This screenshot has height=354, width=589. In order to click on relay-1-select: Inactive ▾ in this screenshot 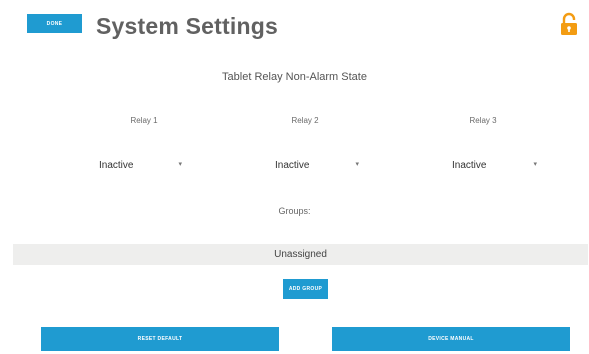, I will do `click(140, 165)`.